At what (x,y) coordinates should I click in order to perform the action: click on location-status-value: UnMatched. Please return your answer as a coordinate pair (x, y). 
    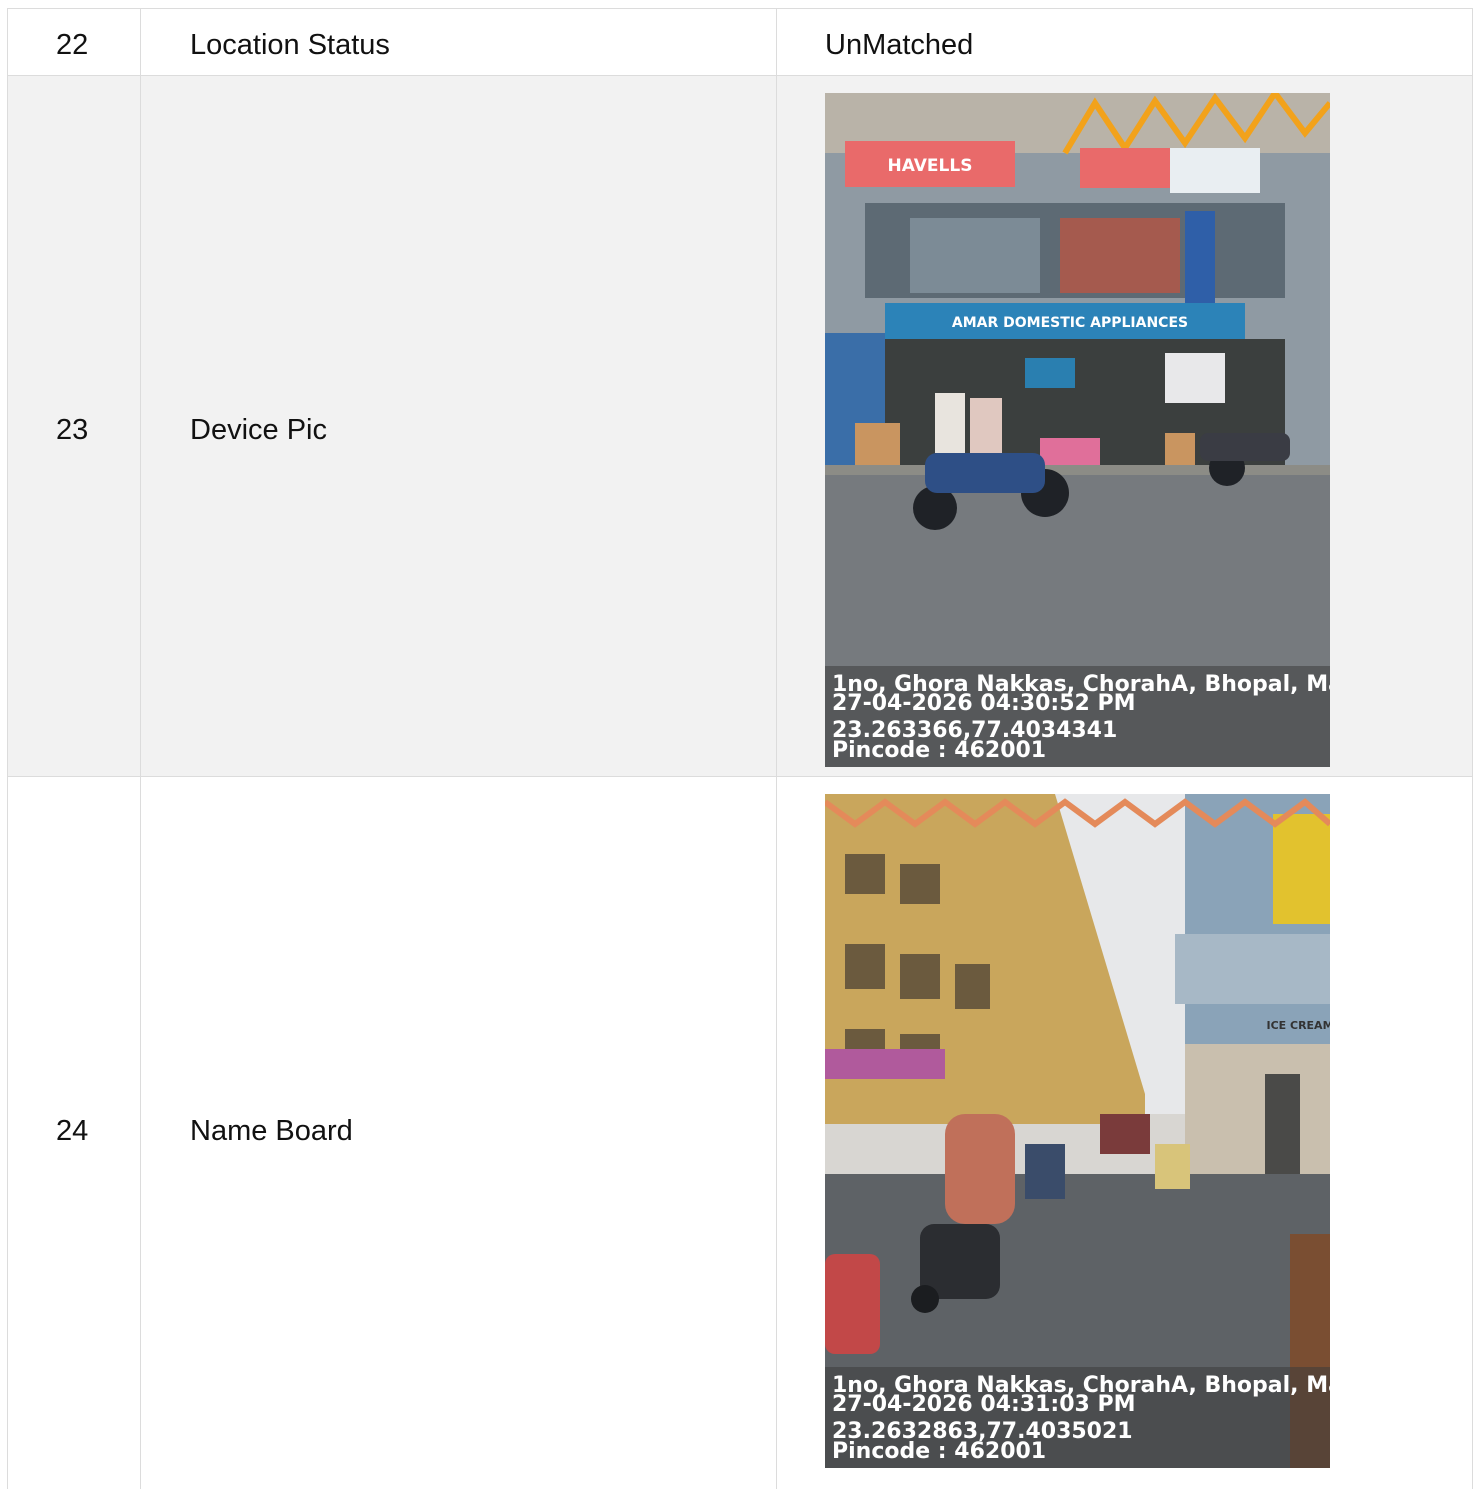
    Looking at the image, I should click on (899, 45).